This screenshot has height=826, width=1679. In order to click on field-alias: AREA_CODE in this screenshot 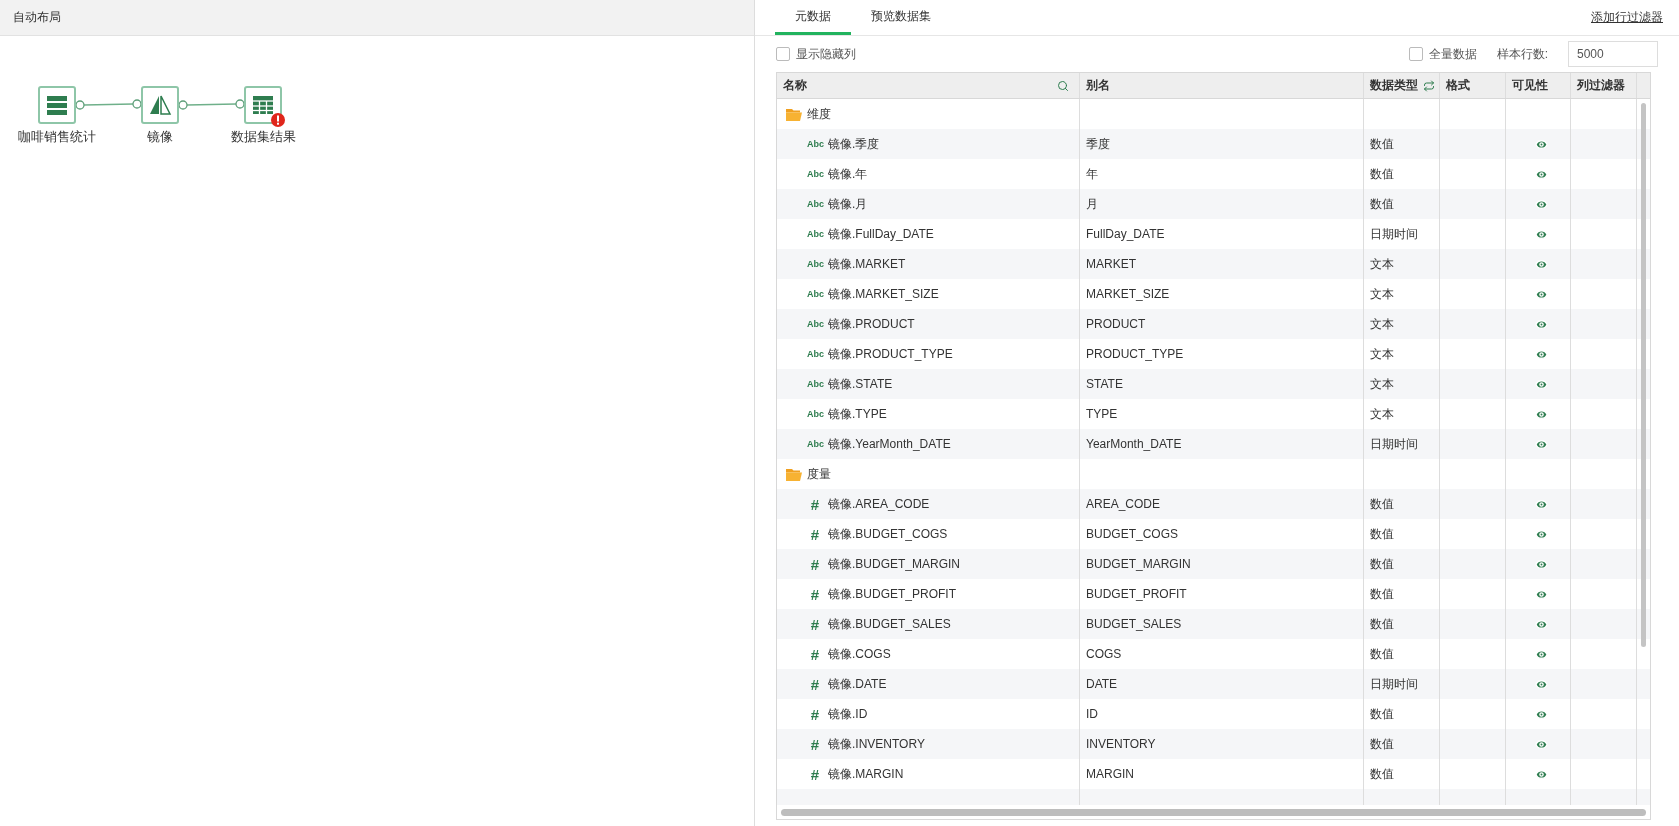, I will do `click(1123, 504)`.